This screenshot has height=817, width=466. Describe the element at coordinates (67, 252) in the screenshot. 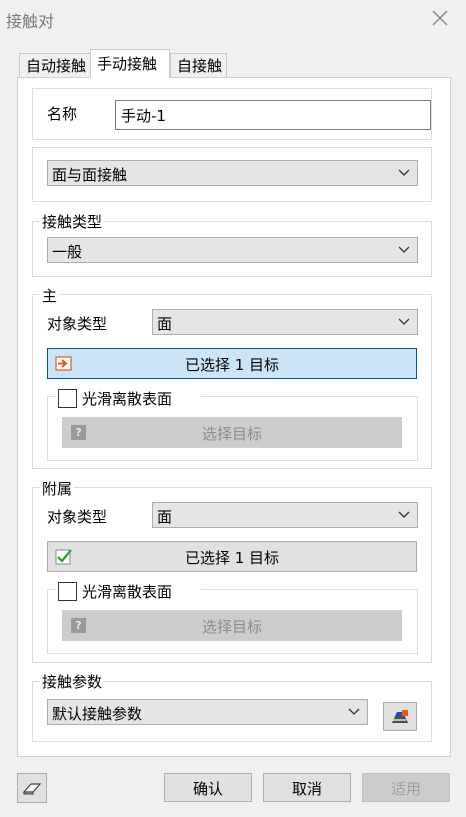

I see `contact-type-value: 一般` at that location.